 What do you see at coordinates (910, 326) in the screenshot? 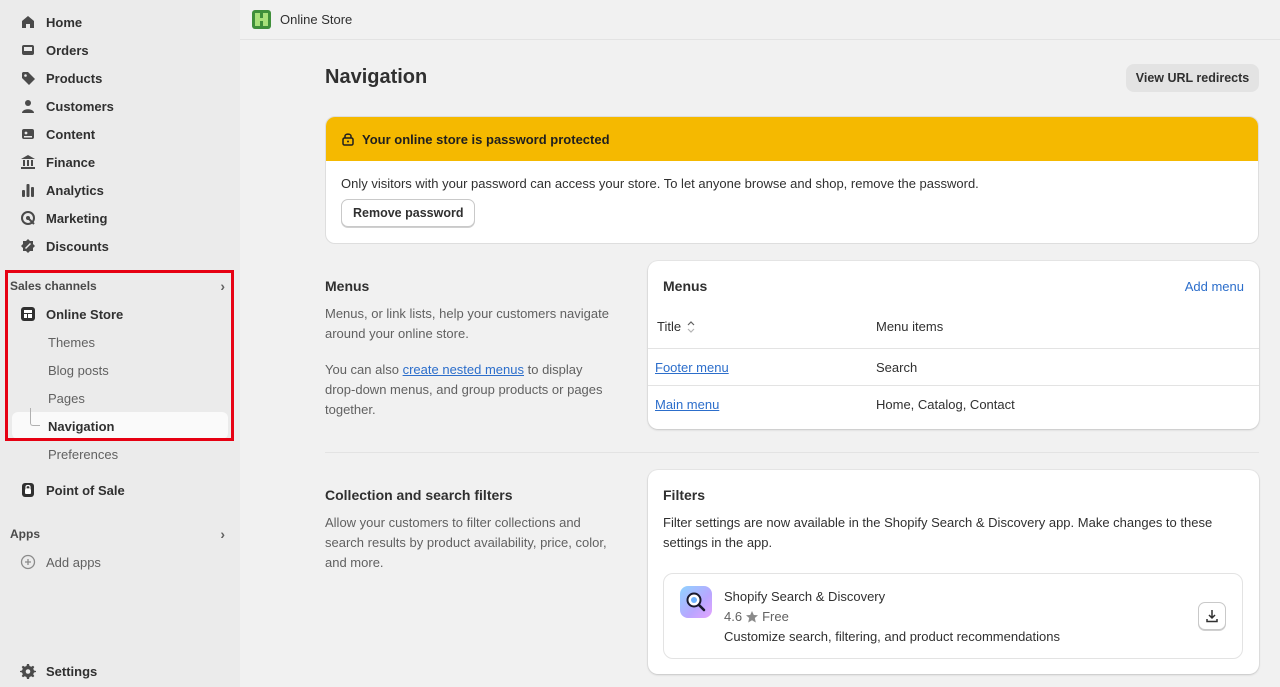
I see `menu-items-column-header: Menu items` at bounding box center [910, 326].